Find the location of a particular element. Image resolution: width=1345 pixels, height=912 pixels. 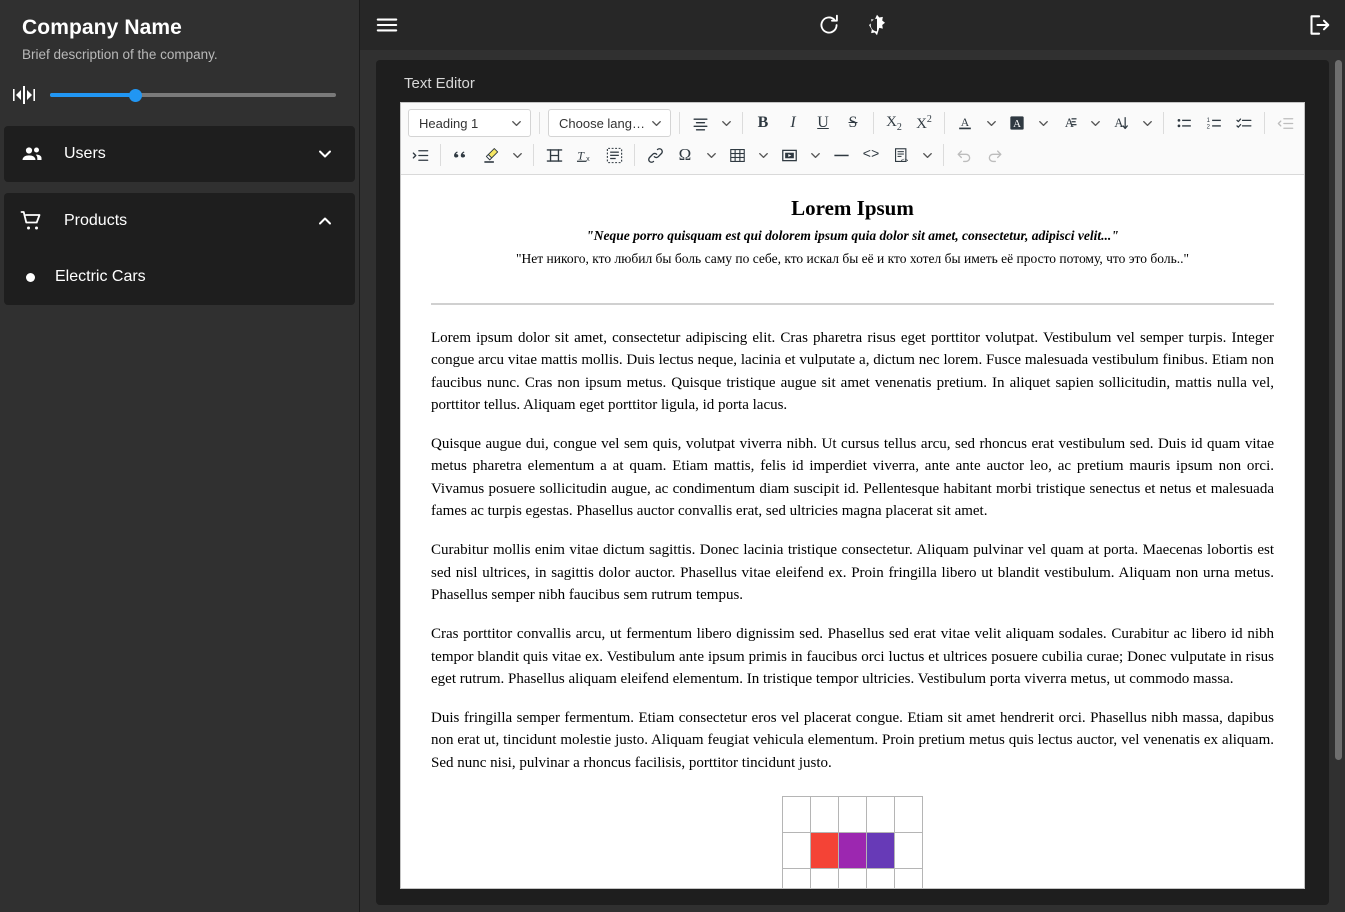

special-character-control: Ω is located at coordinates (696, 155).